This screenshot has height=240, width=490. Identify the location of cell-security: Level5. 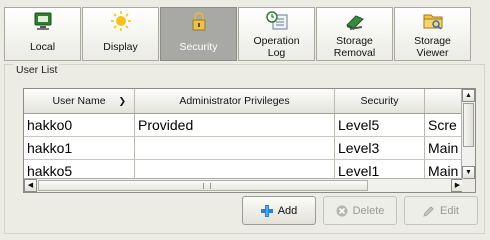
(380, 125).